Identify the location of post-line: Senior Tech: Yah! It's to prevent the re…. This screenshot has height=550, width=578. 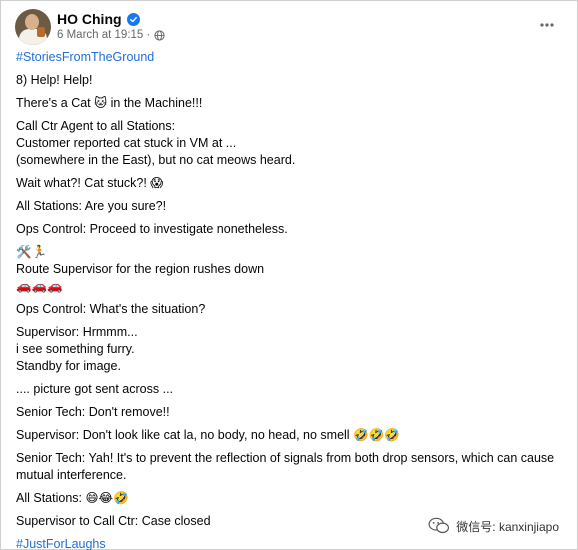
(285, 466).